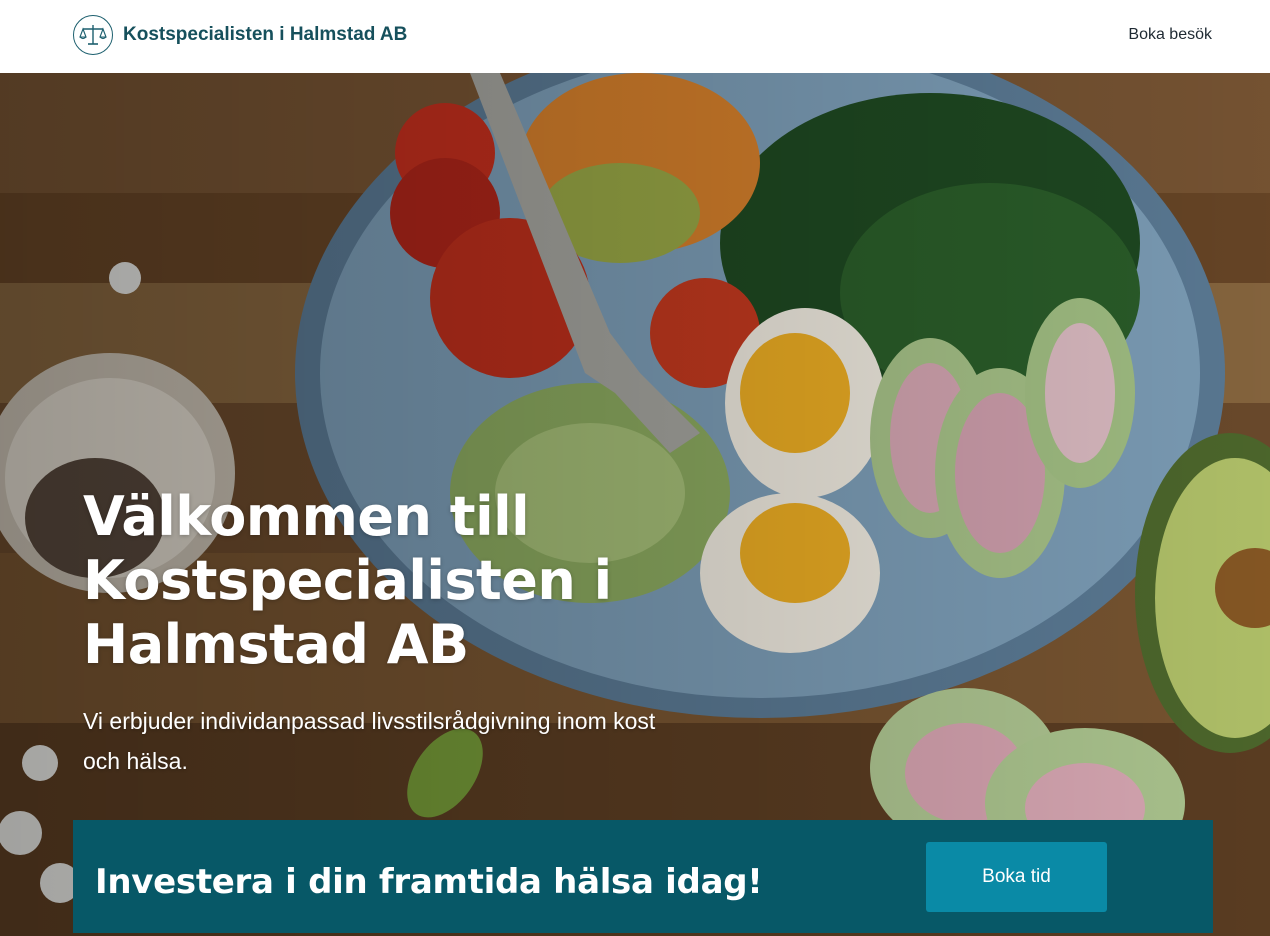 Image resolution: width=1270 pixels, height=936 pixels. I want to click on scales-icon, so click(93, 35).